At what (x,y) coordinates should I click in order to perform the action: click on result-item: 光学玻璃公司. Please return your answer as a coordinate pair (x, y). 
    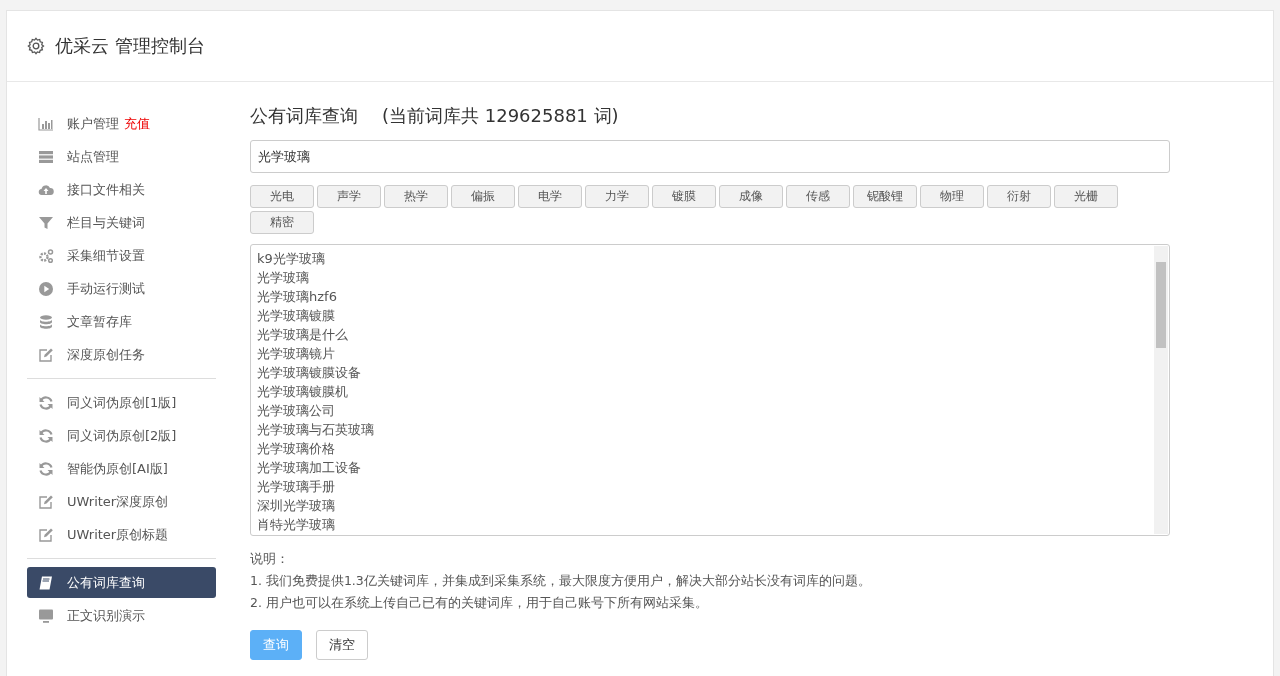
    Looking at the image, I should click on (296, 411).